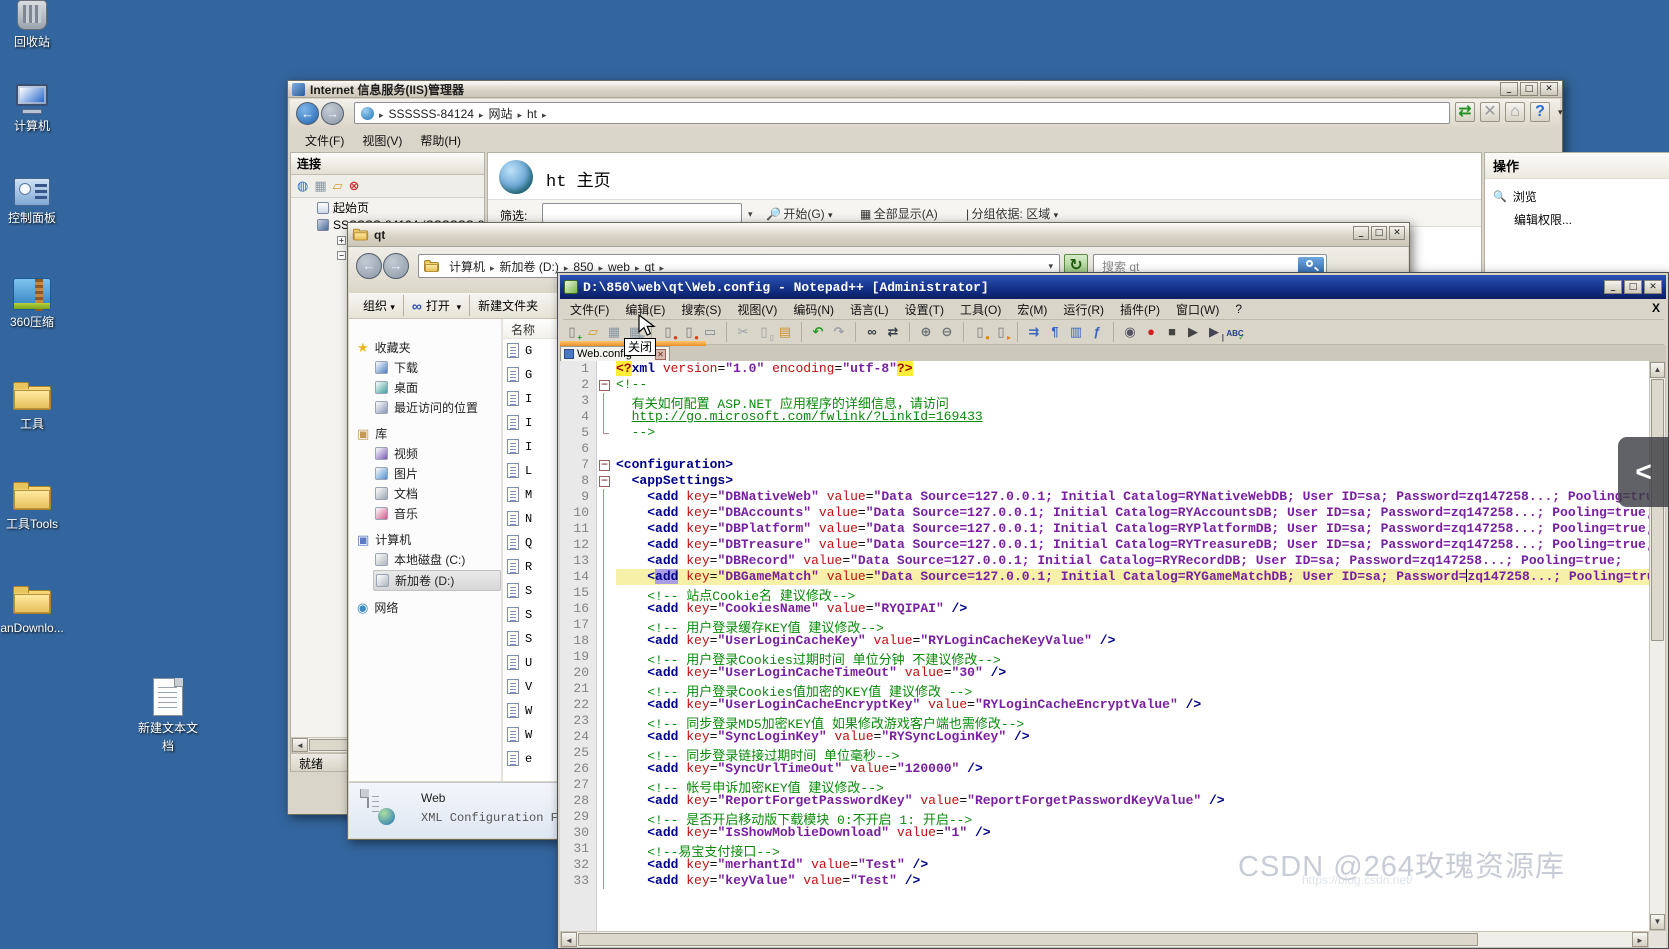  What do you see at coordinates (437, 559) in the screenshot?
I see `sidebar-item-本地磁盘 (C:): 本地磁盘 (C:)` at bounding box center [437, 559].